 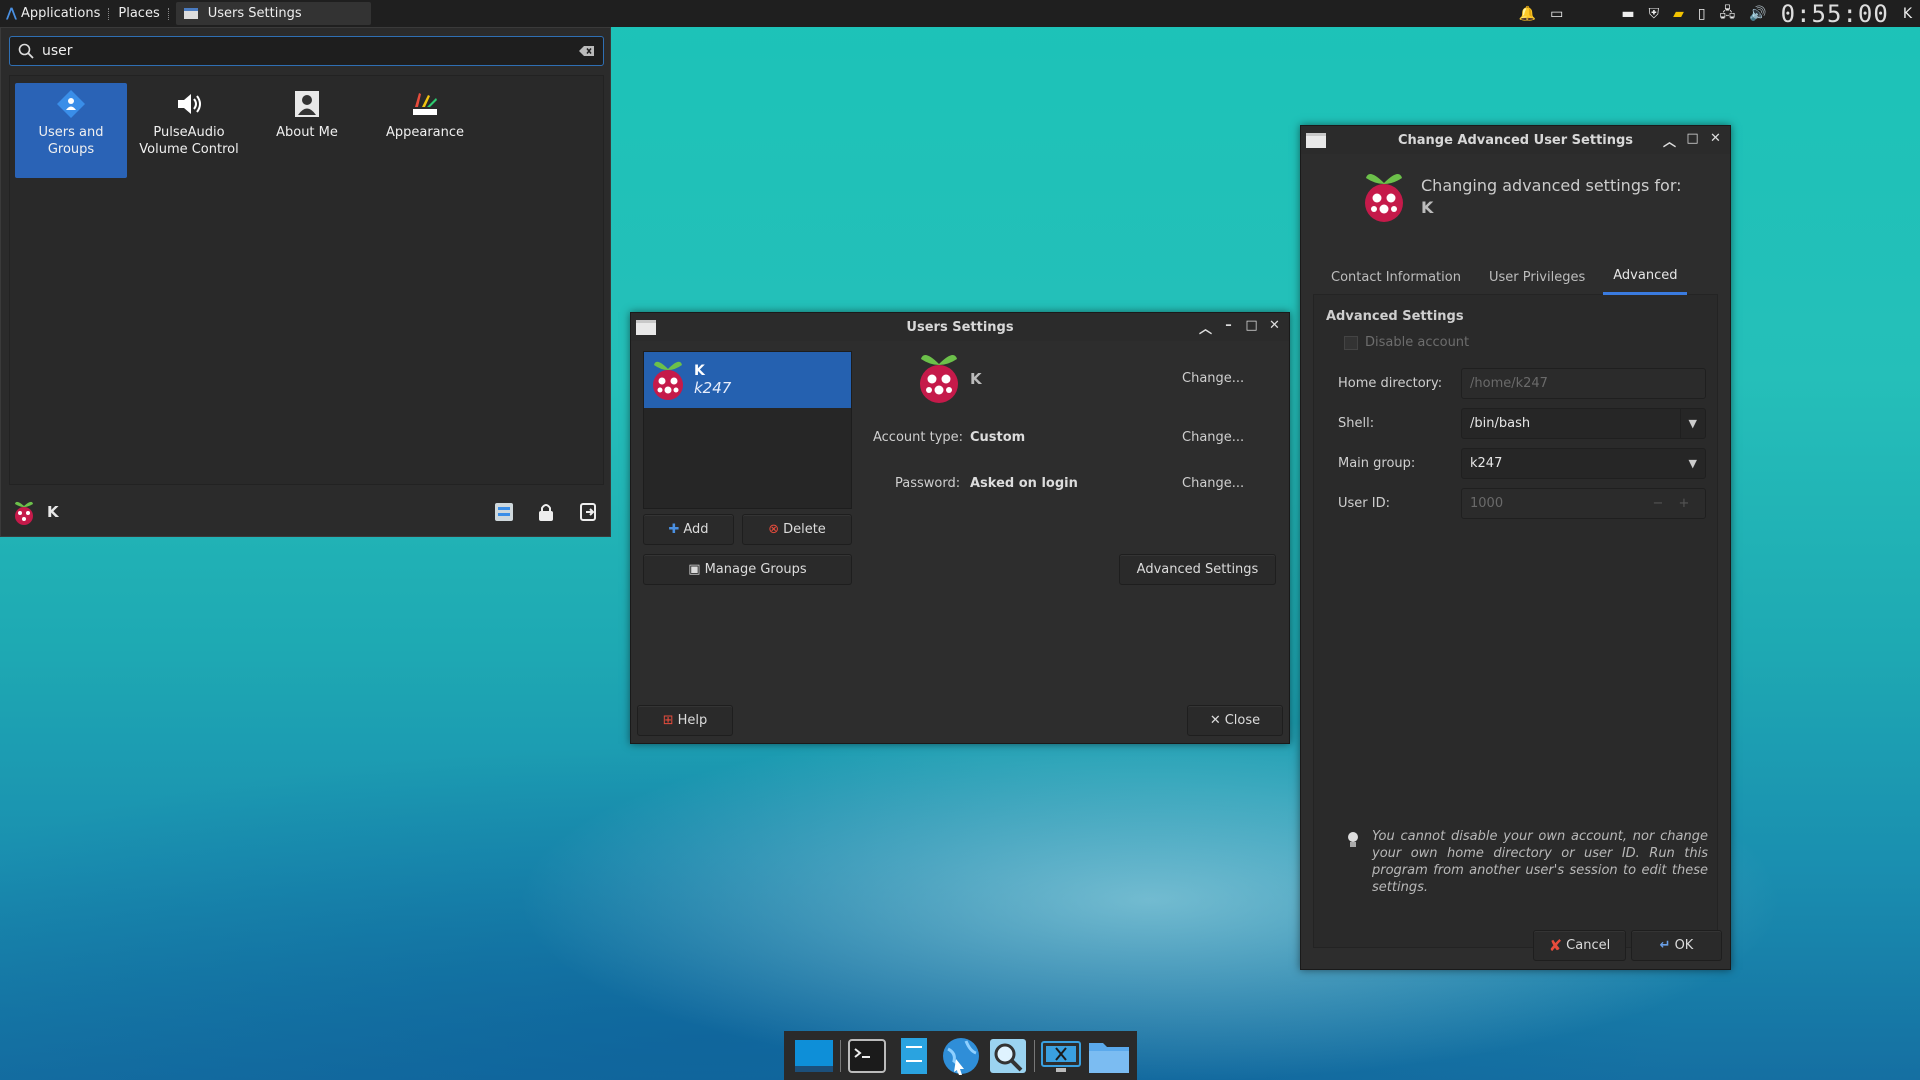 I want to click on result-users-and-groups: Users and Groups, so click(x=71, y=130).